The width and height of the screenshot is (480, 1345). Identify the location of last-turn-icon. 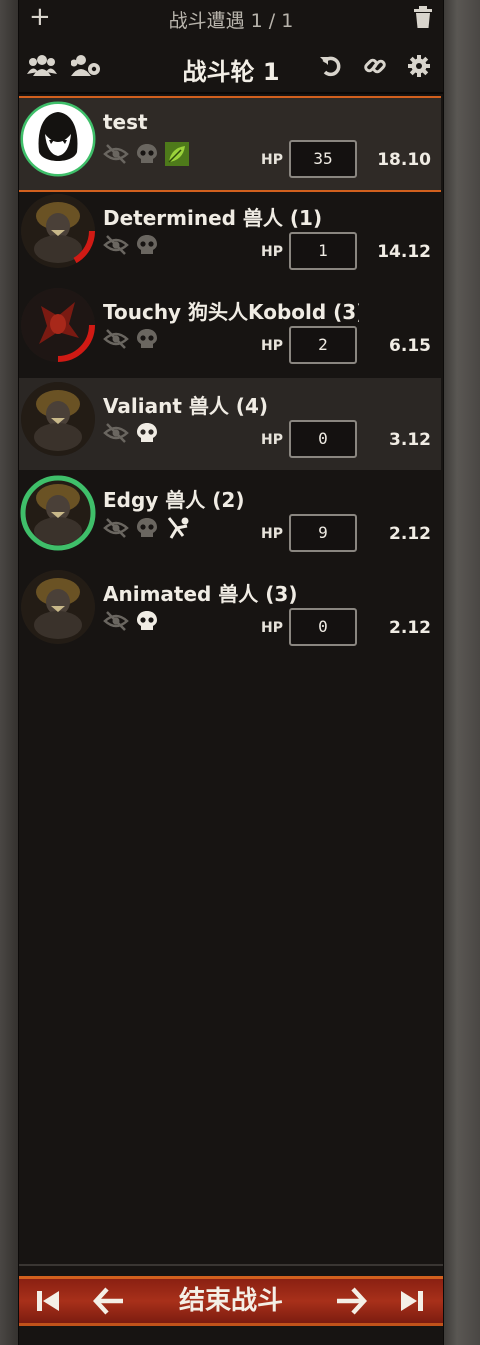
(412, 1301).